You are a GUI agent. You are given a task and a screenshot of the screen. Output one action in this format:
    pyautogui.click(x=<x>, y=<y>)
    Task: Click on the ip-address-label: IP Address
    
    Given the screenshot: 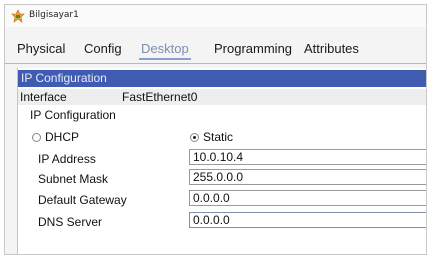 What is the action you would take?
    pyautogui.click(x=67, y=159)
    